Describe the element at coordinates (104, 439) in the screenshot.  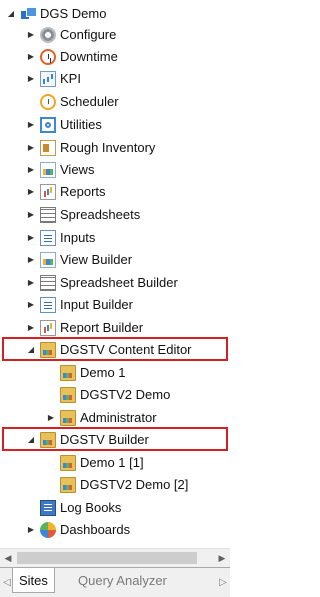
I see `tree-item-label: DGSTV Builder` at that location.